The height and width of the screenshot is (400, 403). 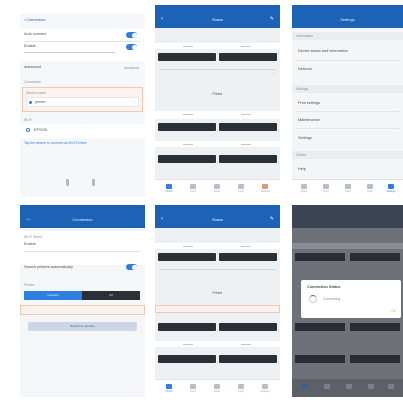 I want to click on wifi-direct-label: Wi-Fi Direct, so click(x=33, y=237).